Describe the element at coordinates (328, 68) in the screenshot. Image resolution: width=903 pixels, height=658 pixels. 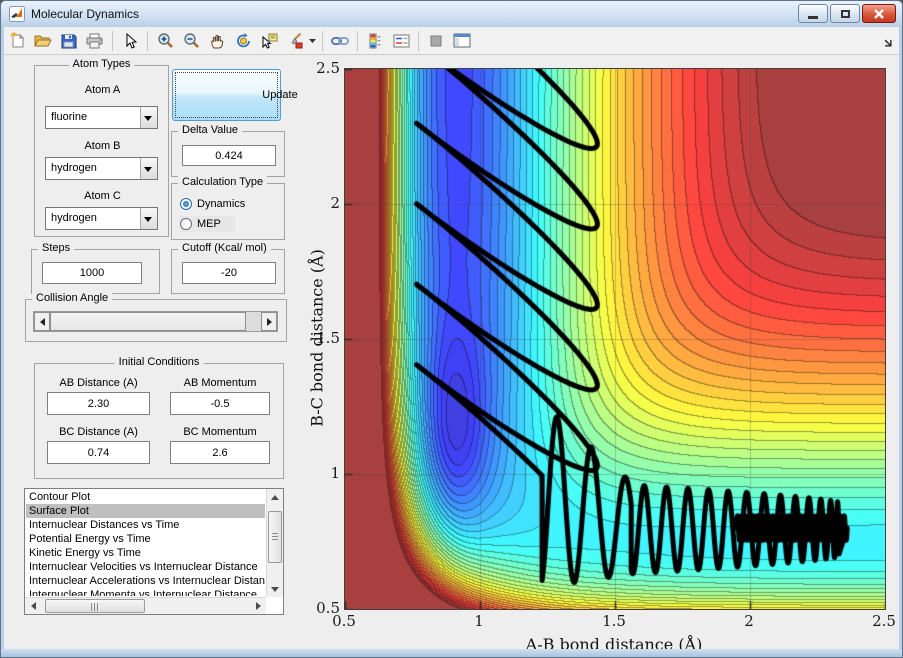
I see `y-tick-label: 2.5` at that location.